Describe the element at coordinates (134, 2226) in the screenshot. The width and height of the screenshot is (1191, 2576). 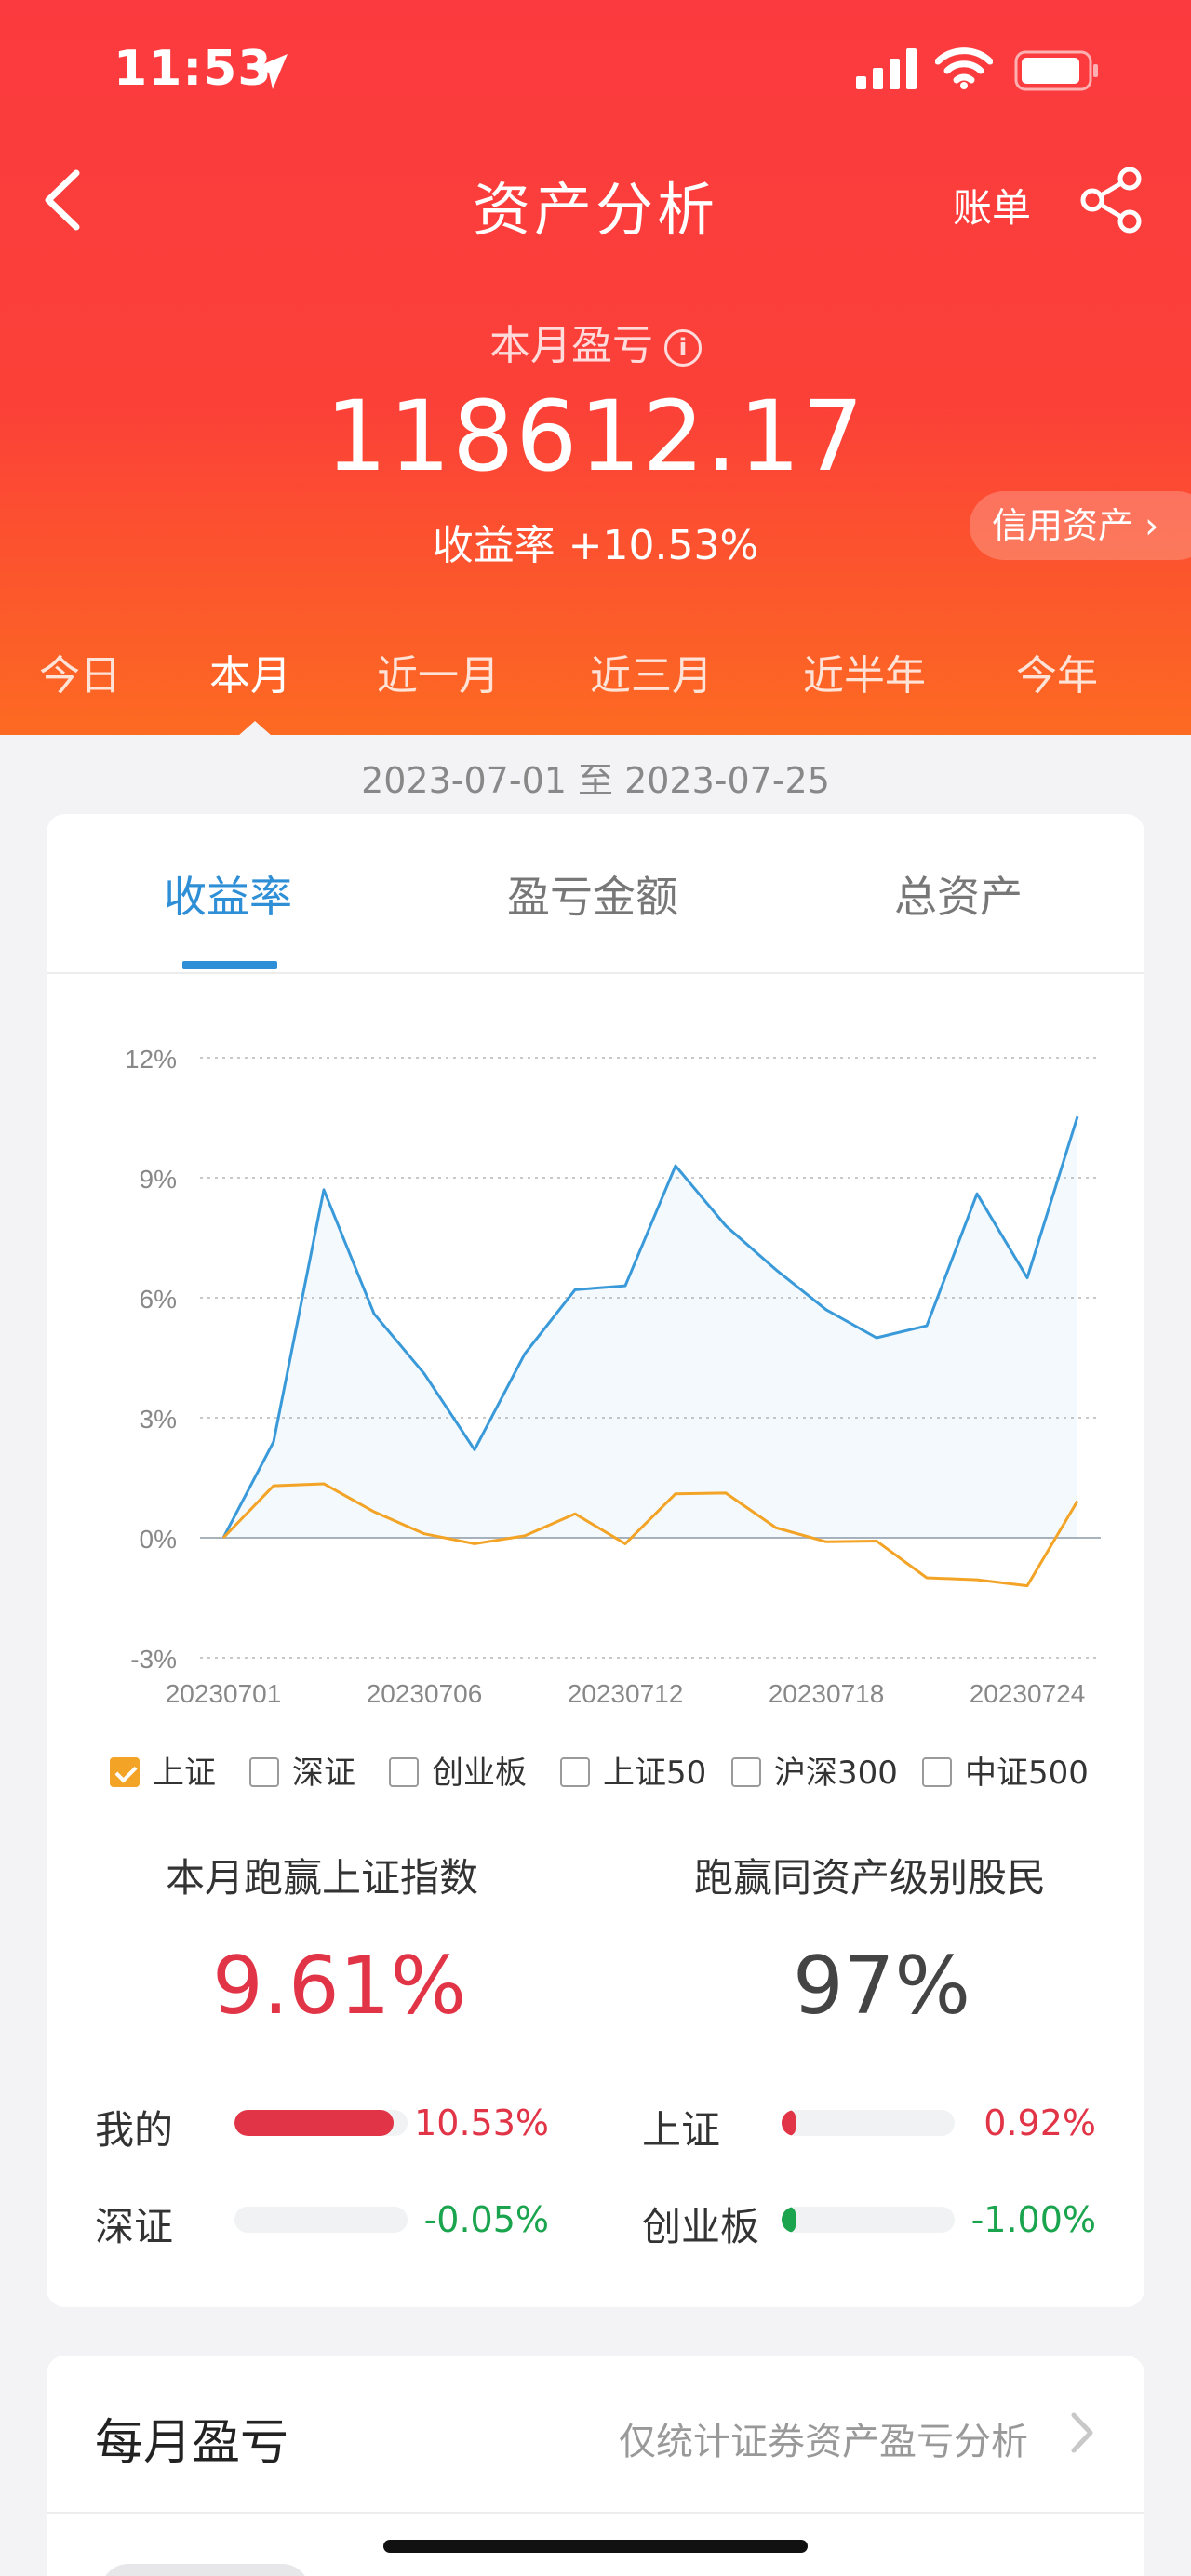
I see `compare-label-shenzhen: 深证` at that location.